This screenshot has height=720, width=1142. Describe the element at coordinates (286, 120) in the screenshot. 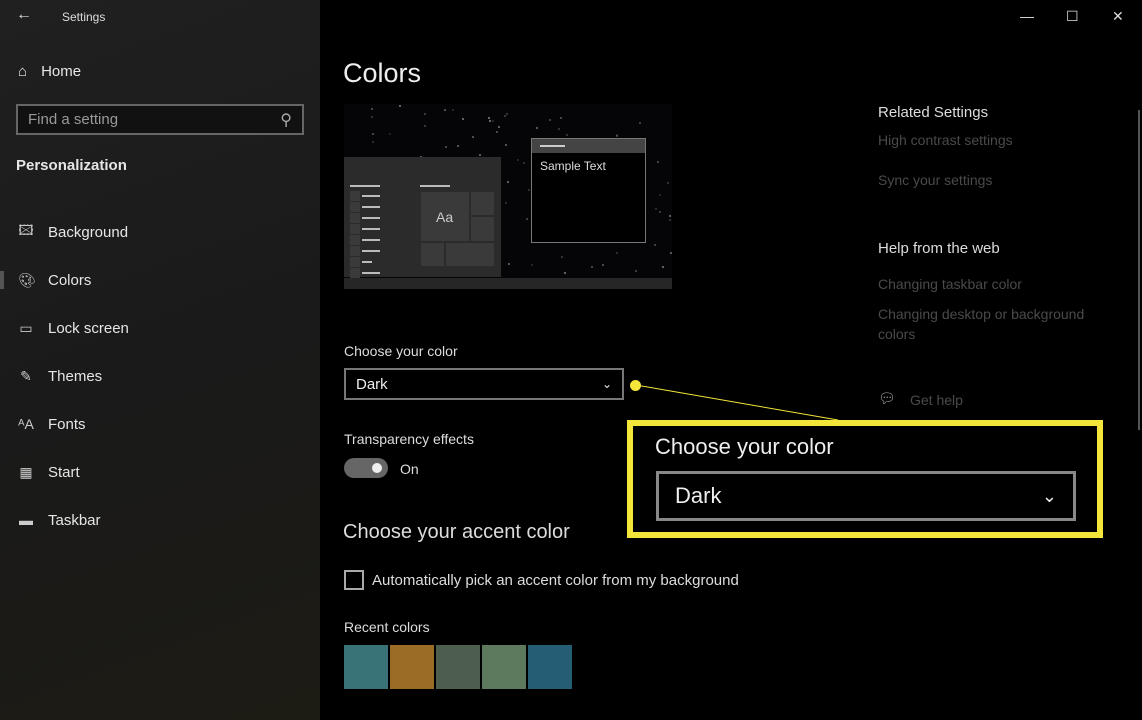

I see `search-icon: ⚲` at that location.